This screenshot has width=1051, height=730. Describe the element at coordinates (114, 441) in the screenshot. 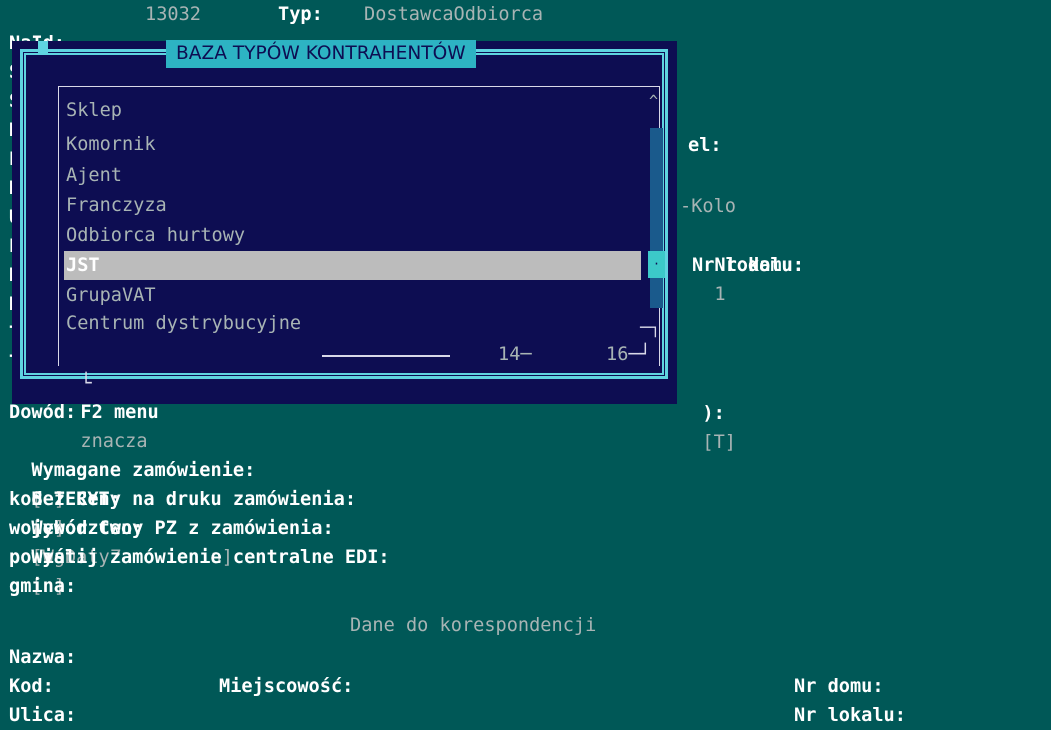

I see `footer-search-text: znacza` at that location.